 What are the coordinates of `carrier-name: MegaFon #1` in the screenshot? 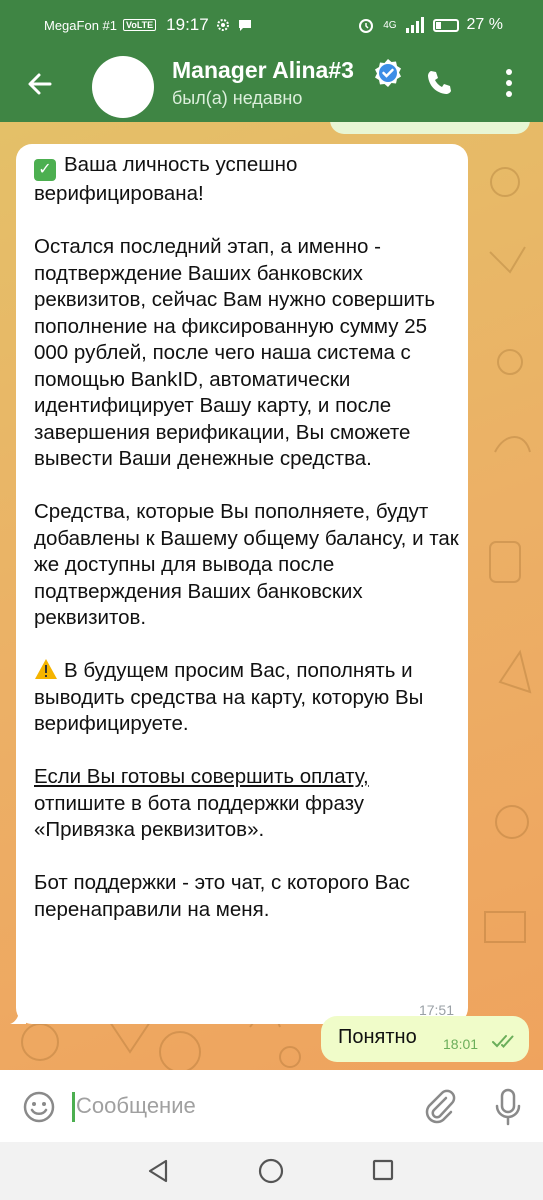 It's located at (80, 25).